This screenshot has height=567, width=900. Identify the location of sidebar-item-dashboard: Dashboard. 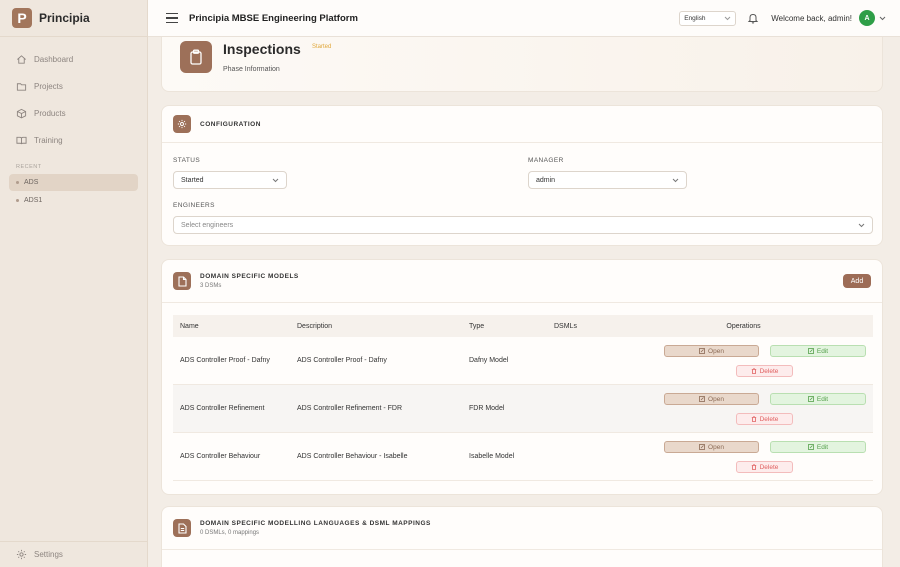
(73, 59).